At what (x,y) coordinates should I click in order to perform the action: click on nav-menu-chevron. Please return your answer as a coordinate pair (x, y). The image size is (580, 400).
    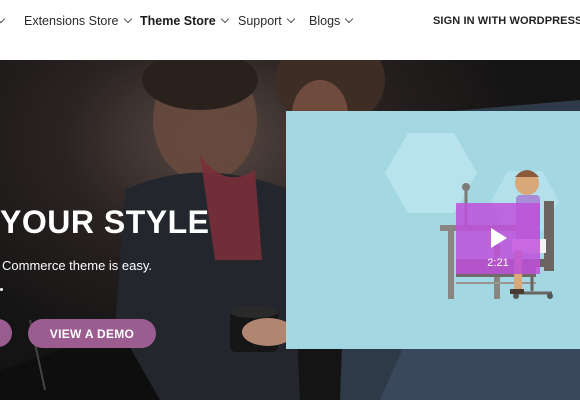
    Looking at the image, I should click on (3, 21).